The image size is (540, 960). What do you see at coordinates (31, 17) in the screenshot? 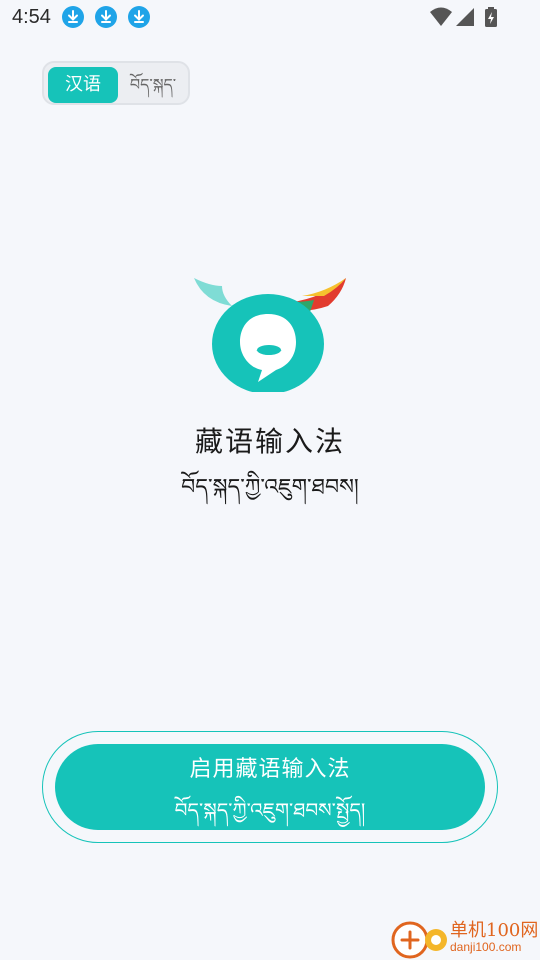
I see `status-time: 4:54` at bounding box center [31, 17].